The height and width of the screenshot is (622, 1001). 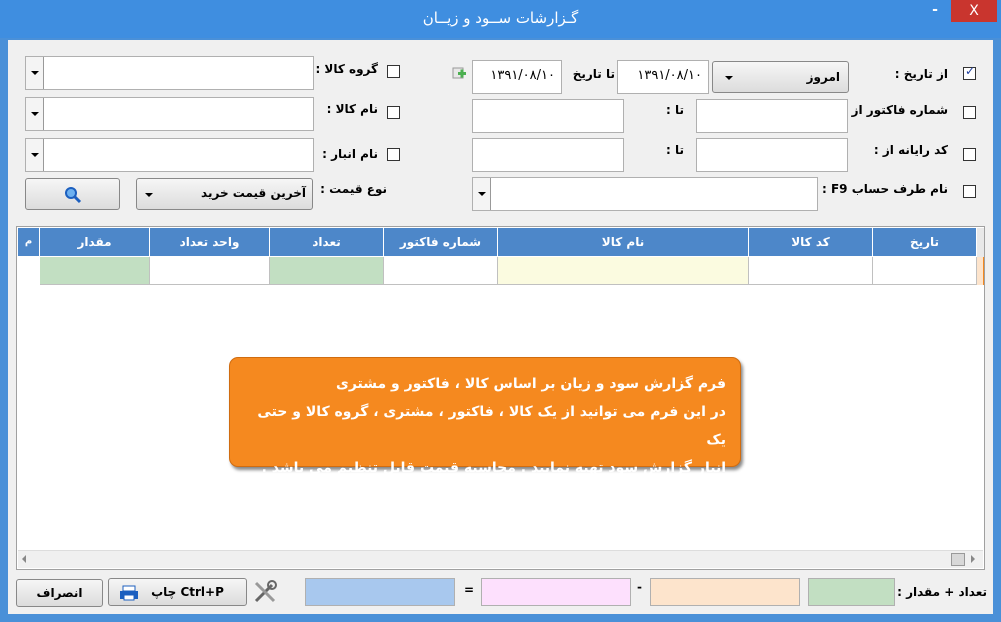 What do you see at coordinates (969, 191) in the screenshot?
I see `account-checkbox` at bounding box center [969, 191].